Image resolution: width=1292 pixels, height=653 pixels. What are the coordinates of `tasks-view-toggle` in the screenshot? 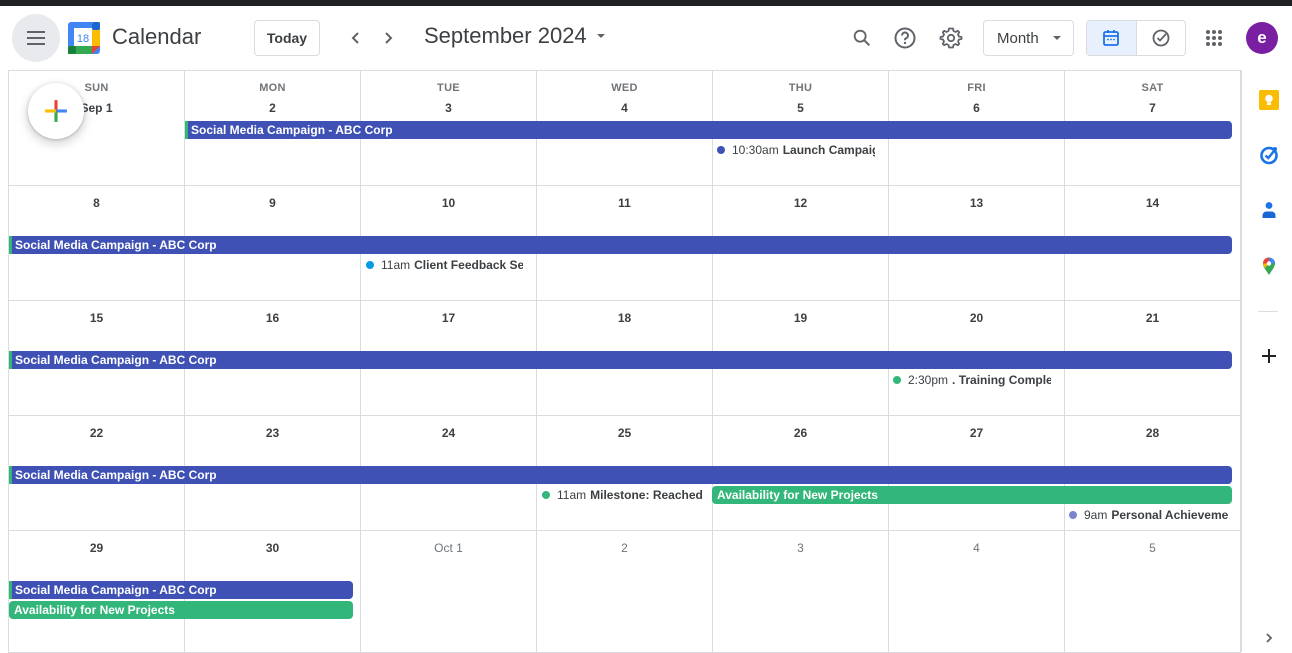 It's located at (1161, 38).